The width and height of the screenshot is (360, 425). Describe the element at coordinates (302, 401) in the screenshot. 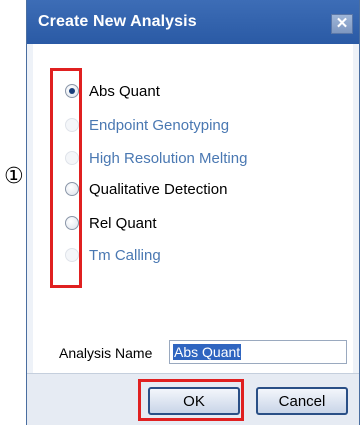

I see `cancel-button: Cancel` at that location.